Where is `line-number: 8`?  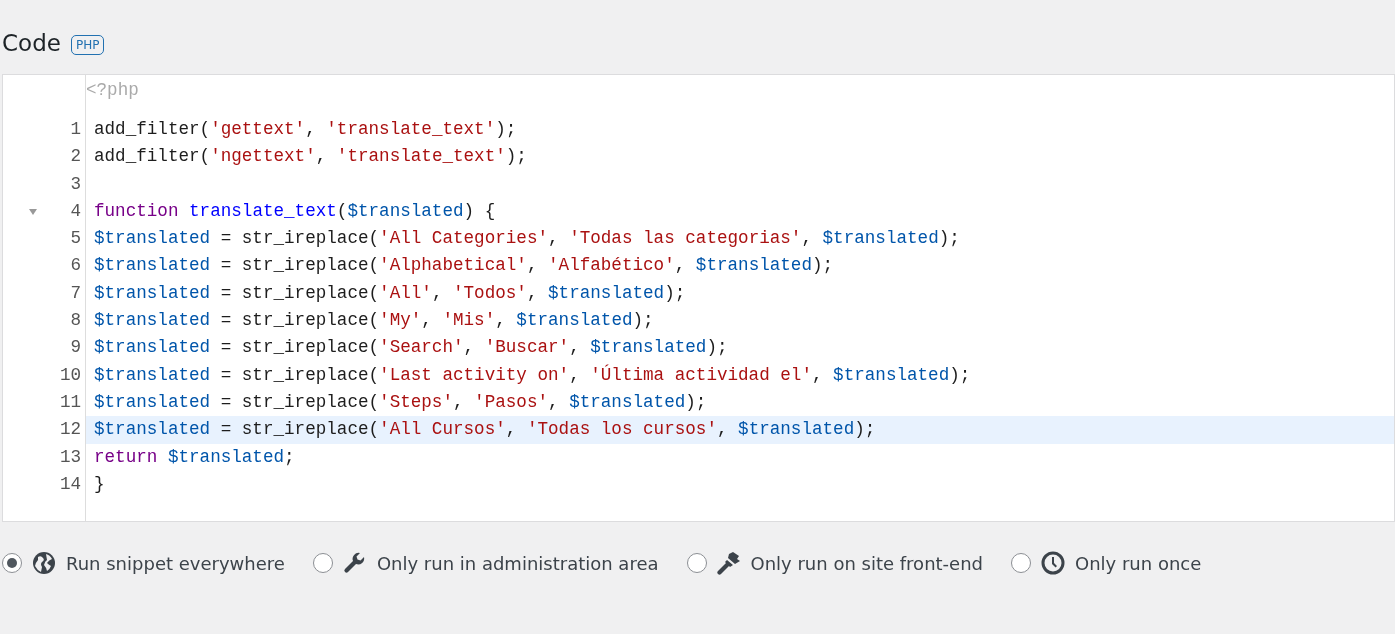 line-number: 8 is located at coordinates (75, 321).